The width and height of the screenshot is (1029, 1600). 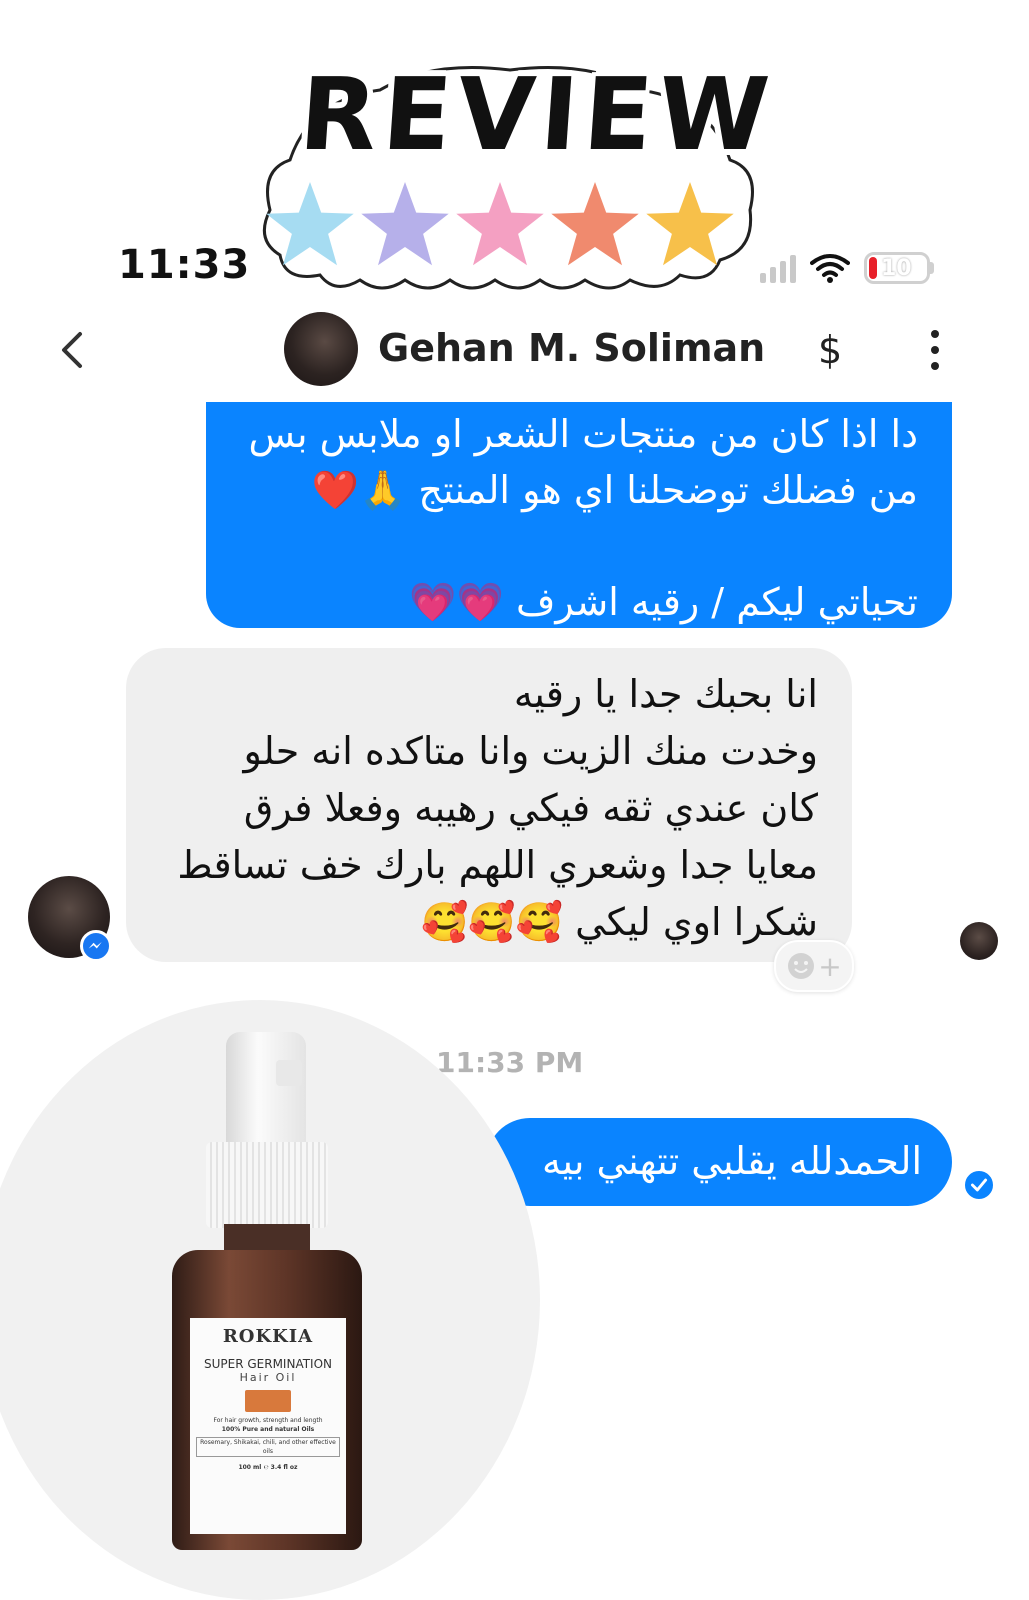 What do you see at coordinates (72, 350) in the screenshot?
I see `back-chevron-icon` at bounding box center [72, 350].